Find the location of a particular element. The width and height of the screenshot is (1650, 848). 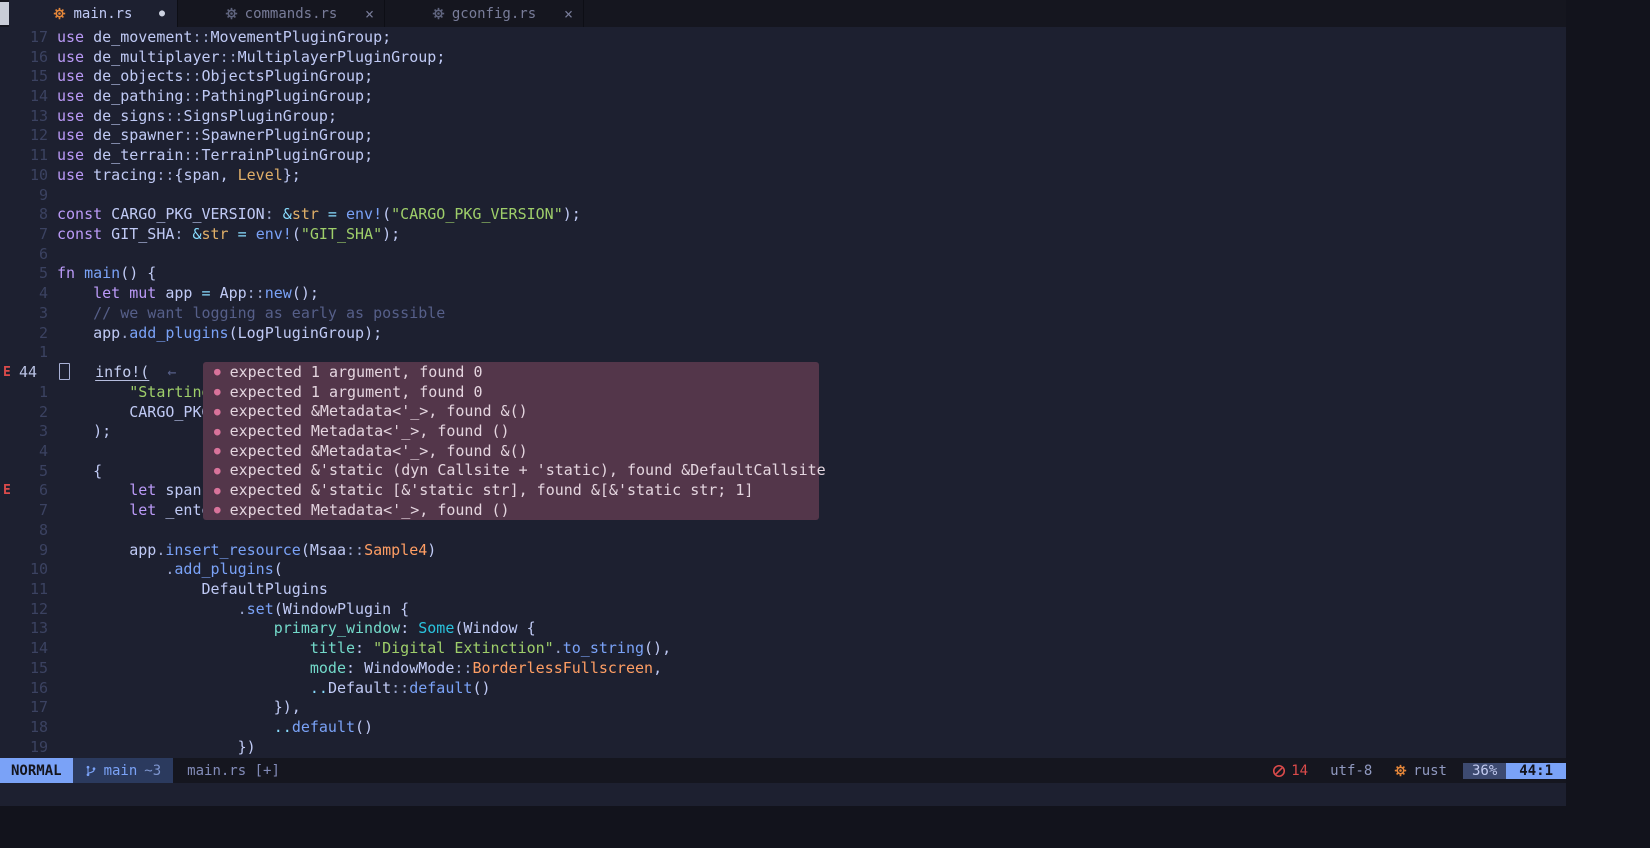

code-line: 9 app. insert_resource(Msaa:: Sample4) is located at coordinates (783, 550).